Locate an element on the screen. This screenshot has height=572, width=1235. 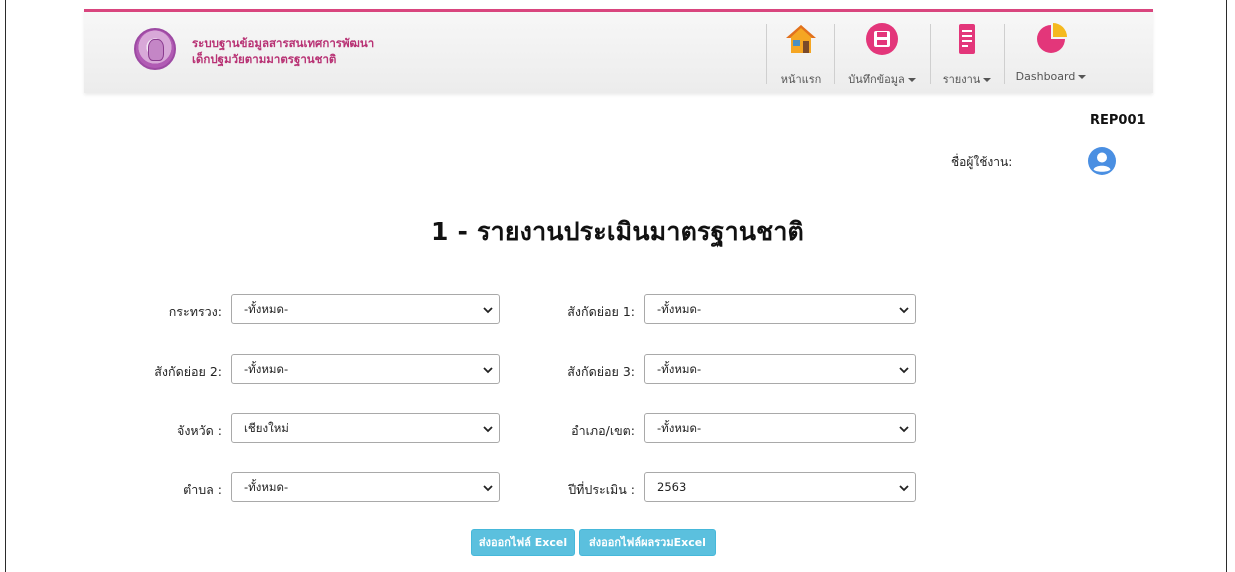
export-excel-button: ส่งออกไฟล์ Excel is located at coordinates (523, 542).